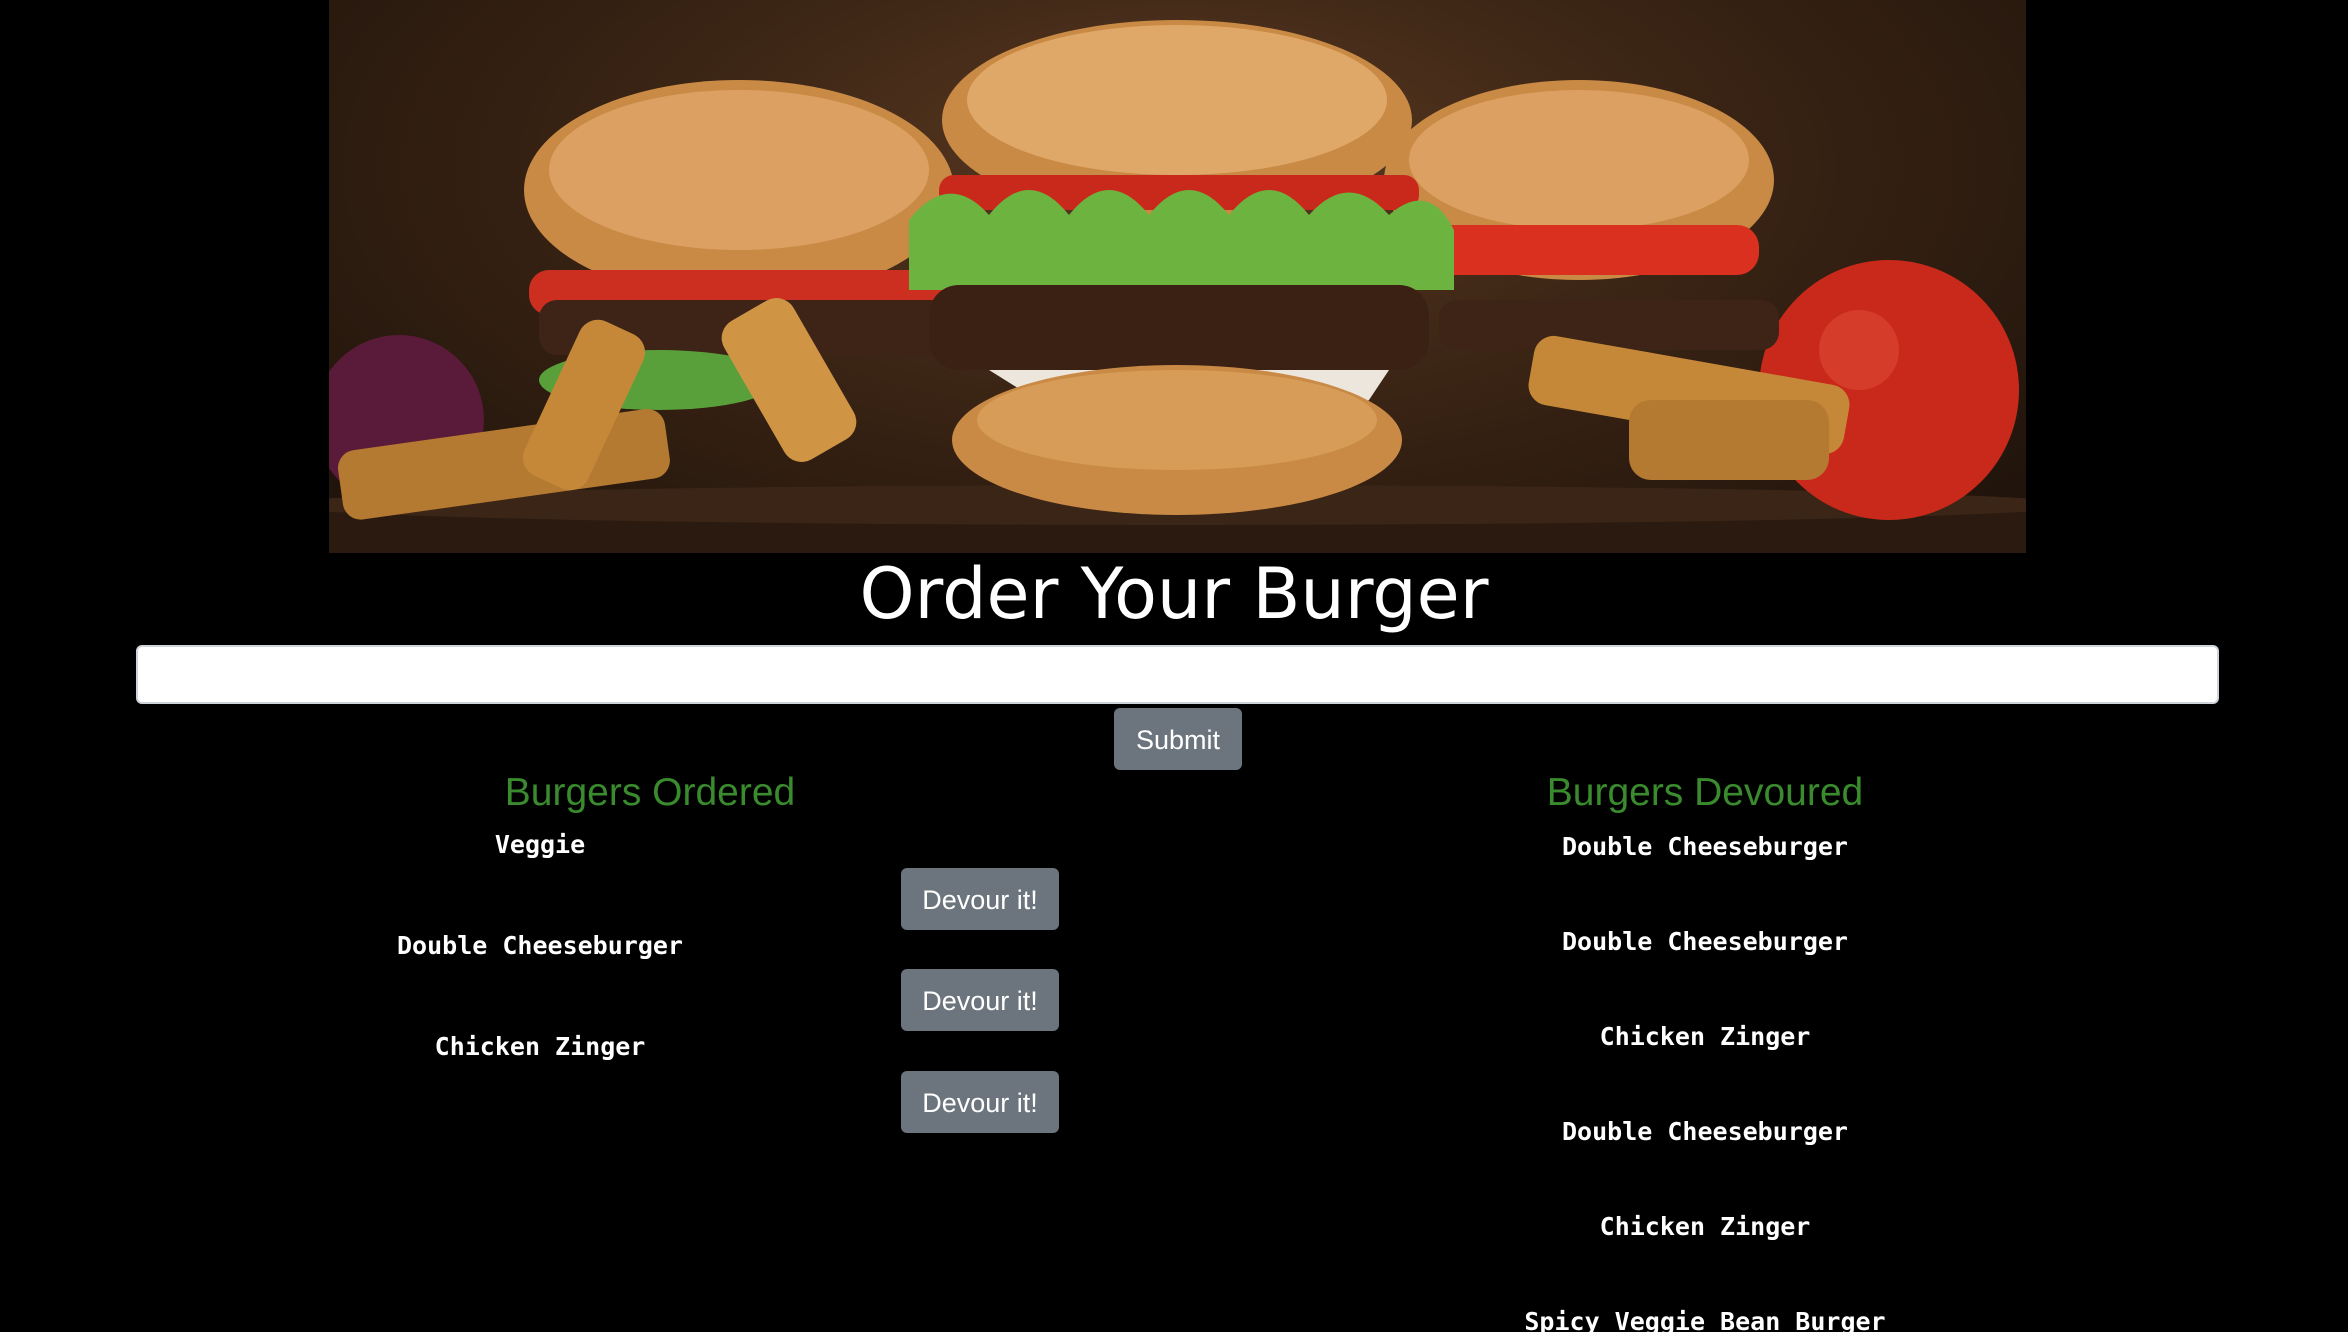 The height and width of the screenshot is (1332, 2348). What do you see at coordinates (1177, 674) in the screenshot?
I see `burger-name-input` at bounding box center [1177, 674].